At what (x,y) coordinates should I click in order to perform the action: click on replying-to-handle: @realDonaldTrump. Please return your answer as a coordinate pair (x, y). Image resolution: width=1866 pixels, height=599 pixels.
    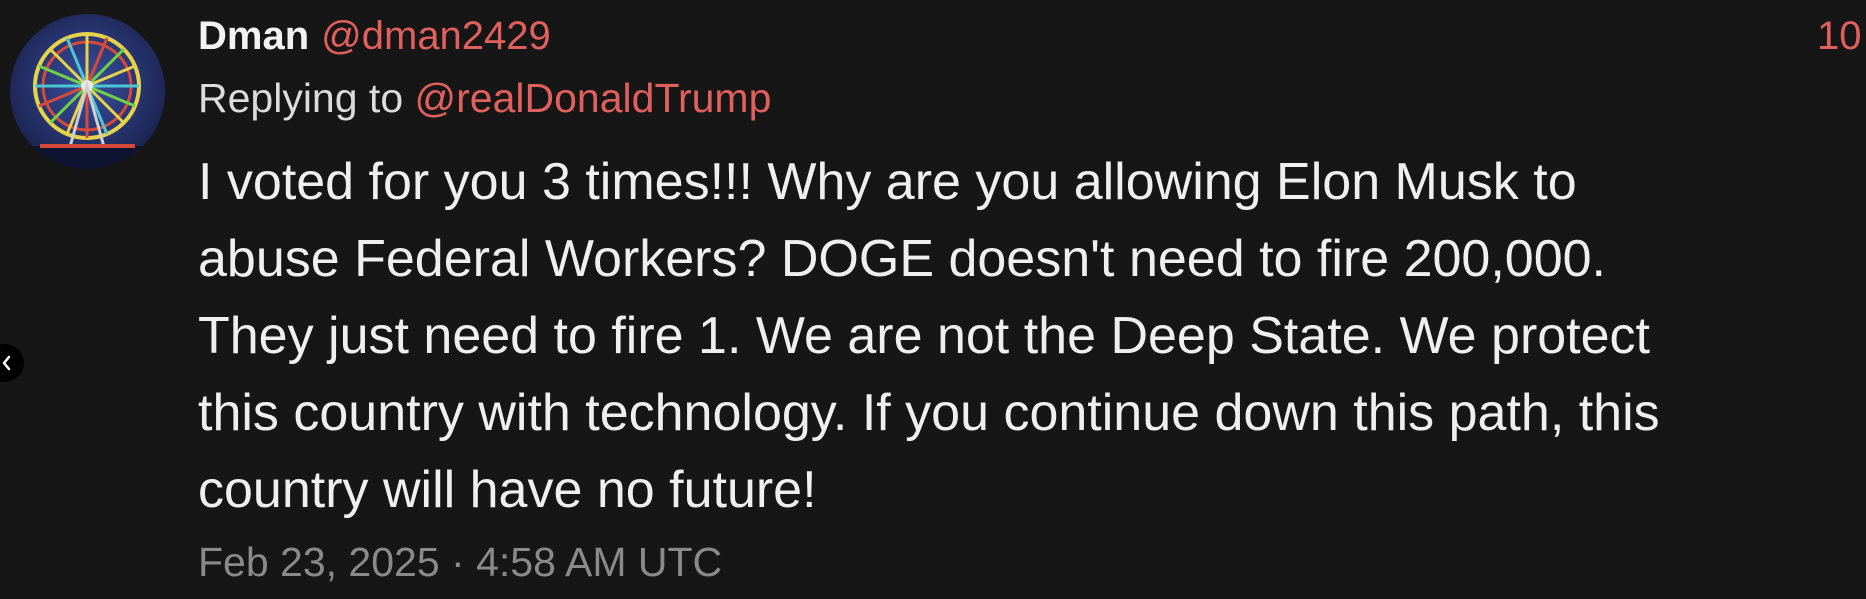
    Looking at the image, I should click on (593, 98).